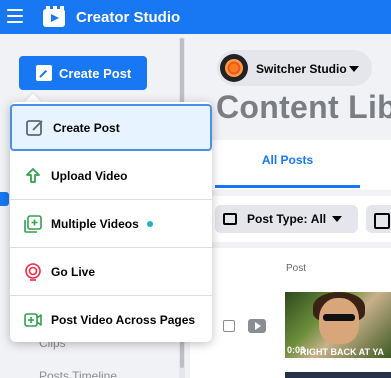 The image size is (391, 378). I want to click on video-thumbnail, so click(338, 375).